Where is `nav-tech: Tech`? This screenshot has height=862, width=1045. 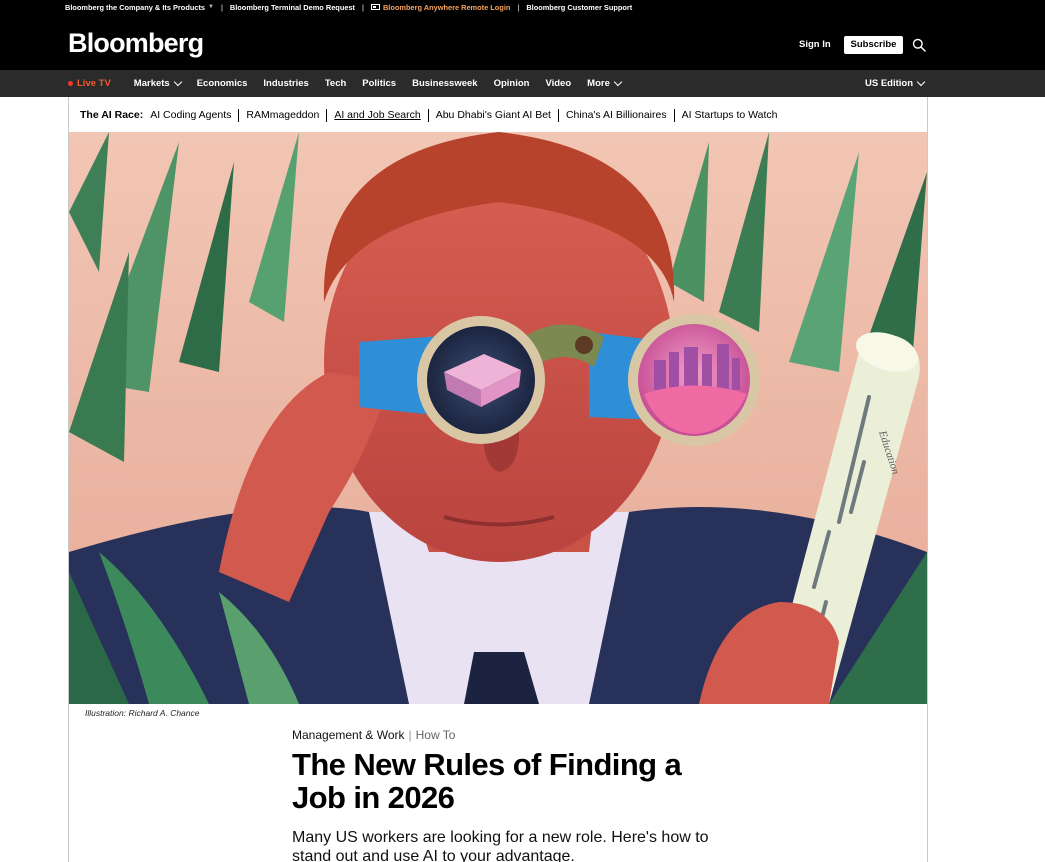 nav-tech: Tech is located at coordinates (335, 83).